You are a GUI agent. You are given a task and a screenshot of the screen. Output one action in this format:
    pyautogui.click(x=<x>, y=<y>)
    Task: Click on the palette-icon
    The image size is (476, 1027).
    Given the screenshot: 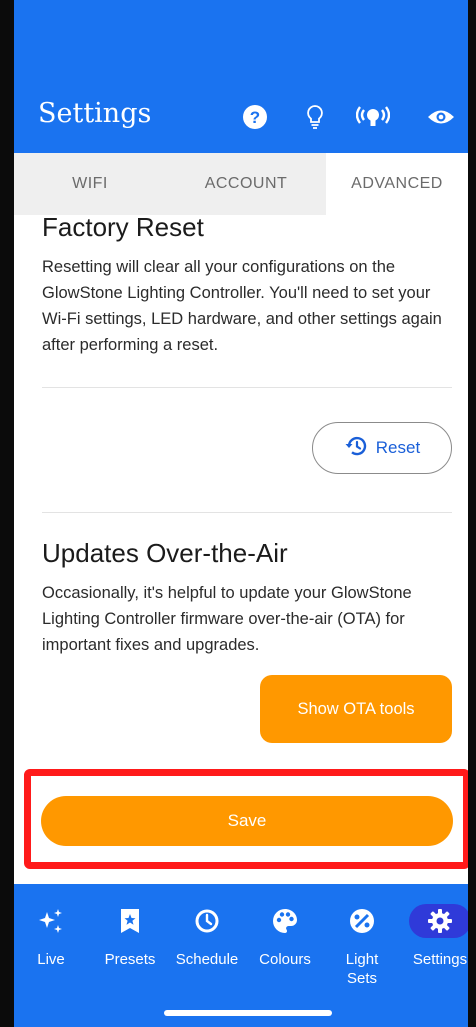 What is the action you would take?
    pyautogui.click(x=285, y=921)
    